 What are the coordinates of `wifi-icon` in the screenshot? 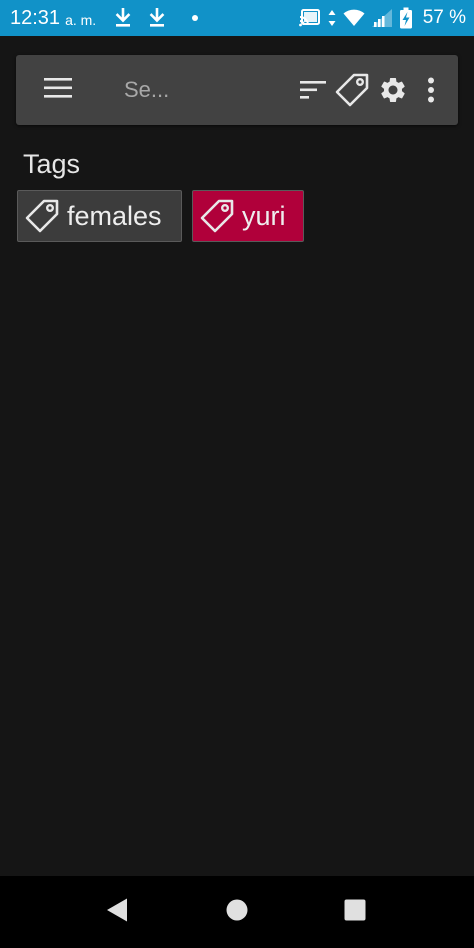 It's located at (354, 18).